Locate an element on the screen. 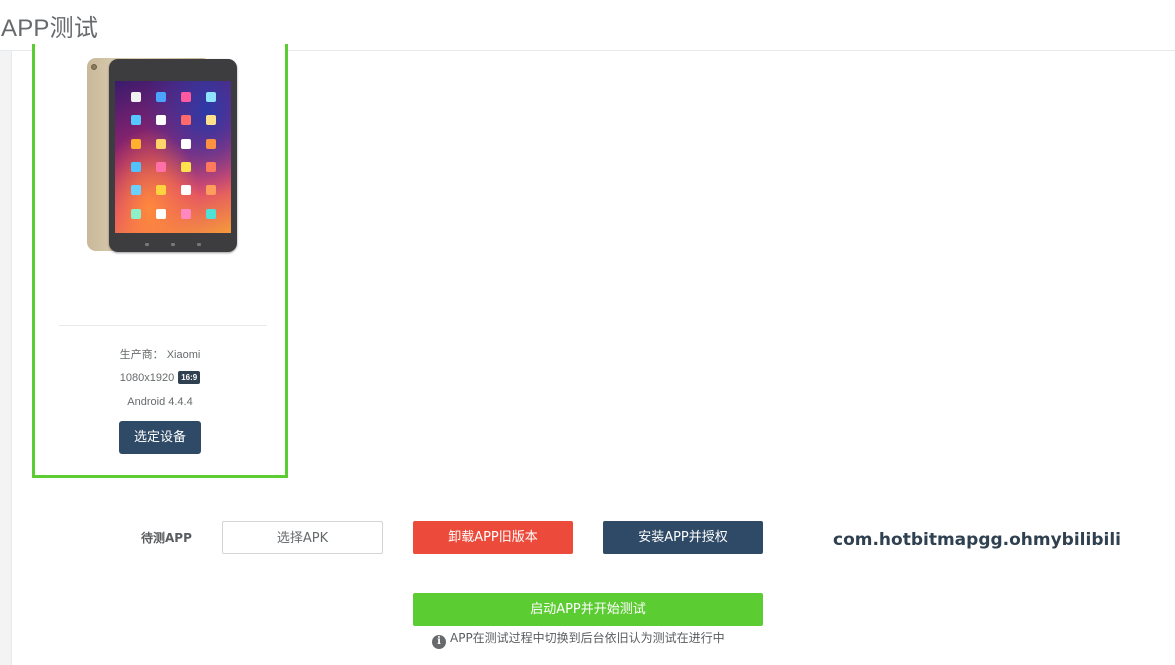 Image resolution: width=1175 pixels, height=665 pixels. manufacturer-label: 生产商： Xiaomi is located at coordinates (160, 355).